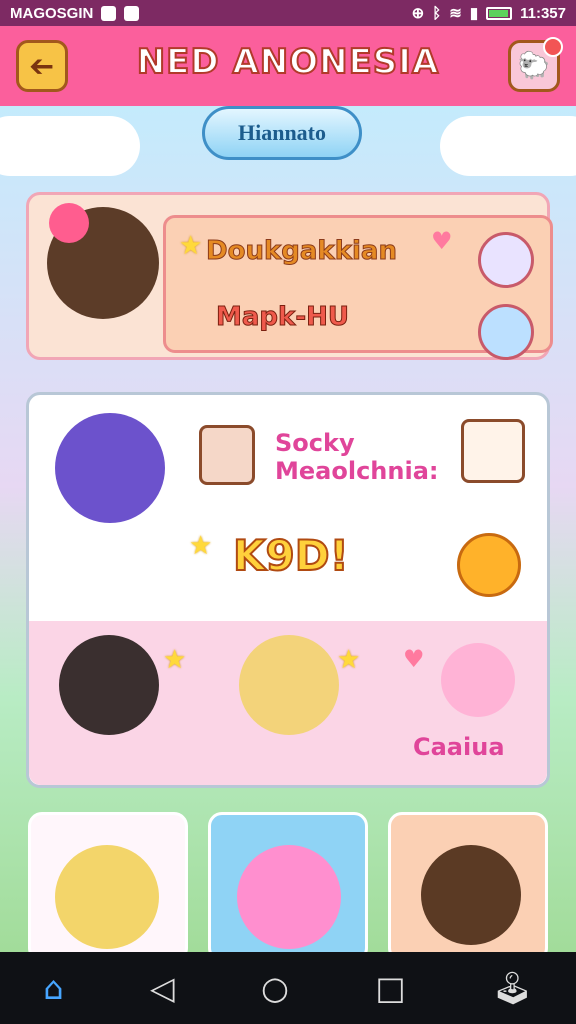  I want to click on status-bar: MAGOSGIN ⊕ ᛒ ≋ ▮ 11:357, so click(288, 13).